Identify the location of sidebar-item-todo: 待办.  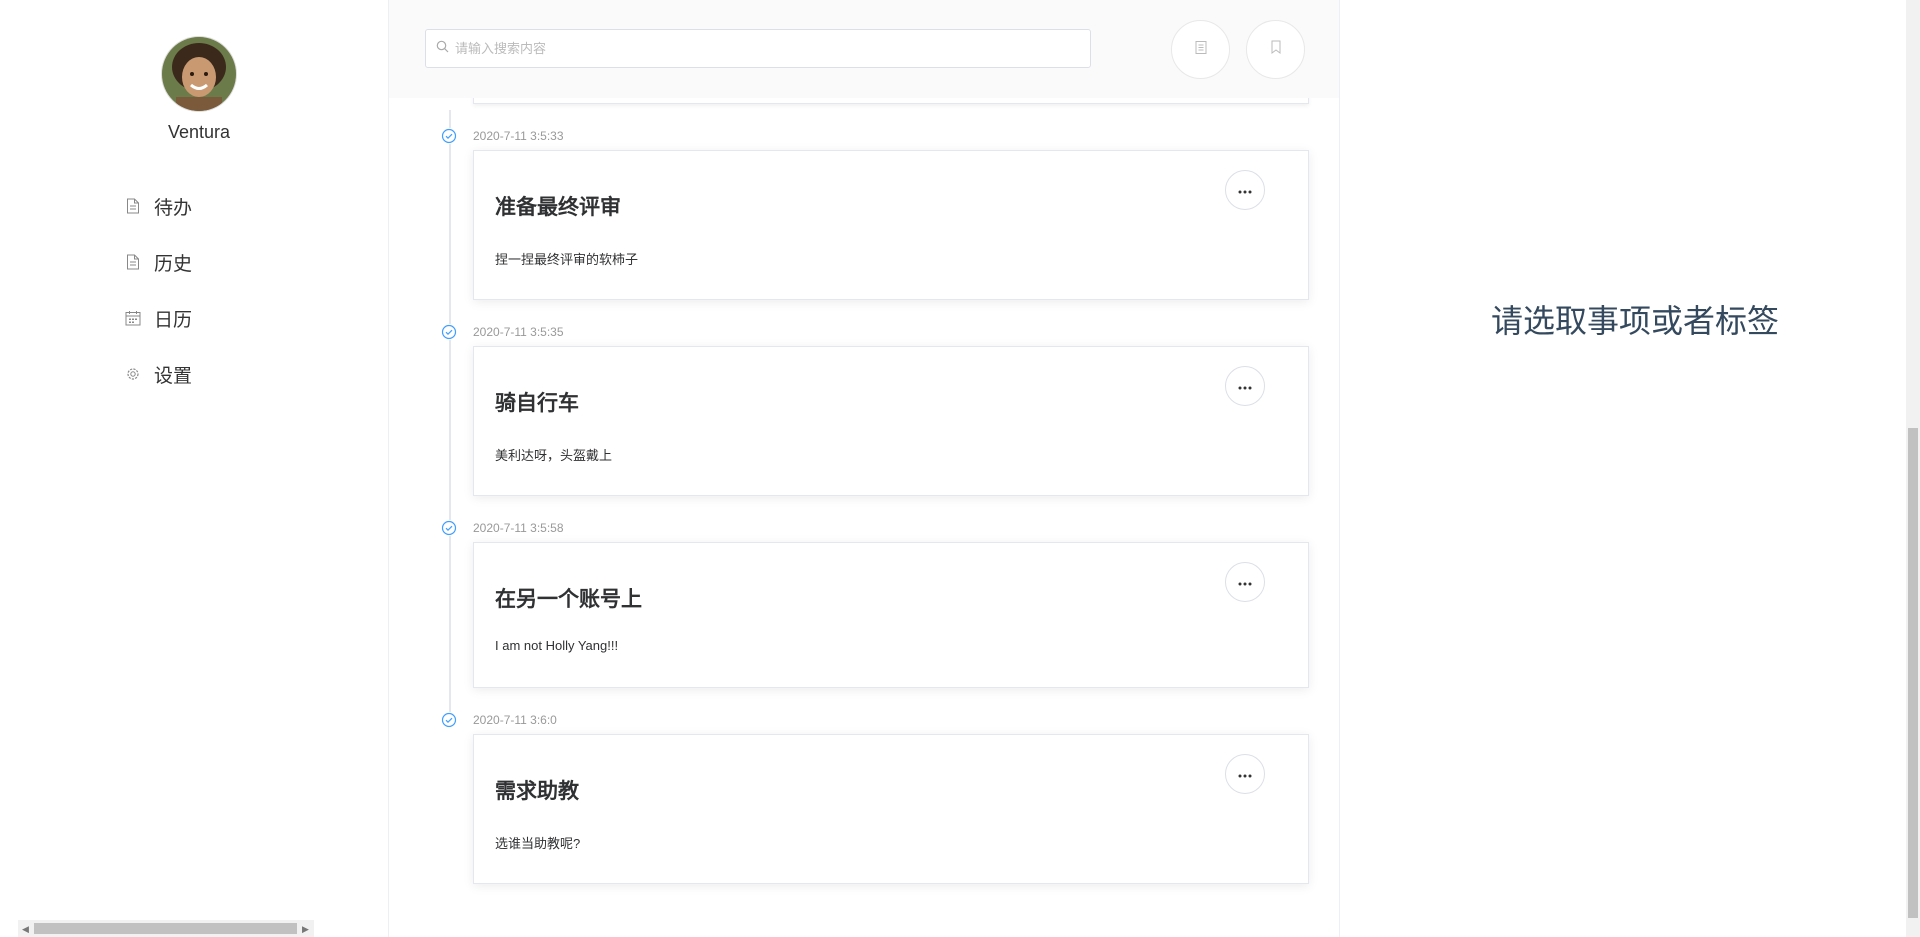
(158, 206).